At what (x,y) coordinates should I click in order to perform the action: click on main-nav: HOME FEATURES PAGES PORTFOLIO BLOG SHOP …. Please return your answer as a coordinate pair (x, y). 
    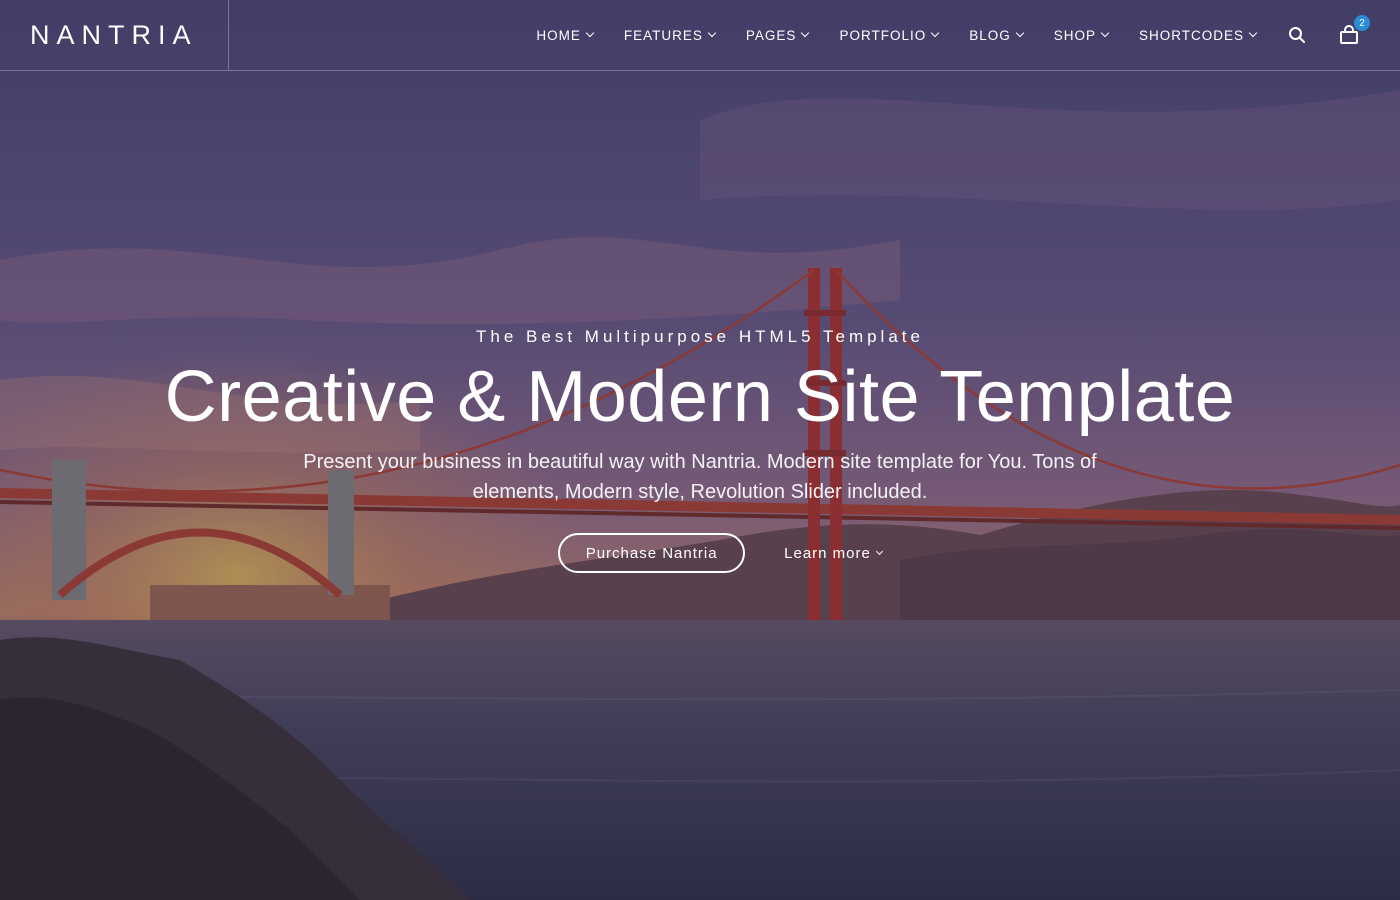
    Looking at the image, I should click on (937, 35).